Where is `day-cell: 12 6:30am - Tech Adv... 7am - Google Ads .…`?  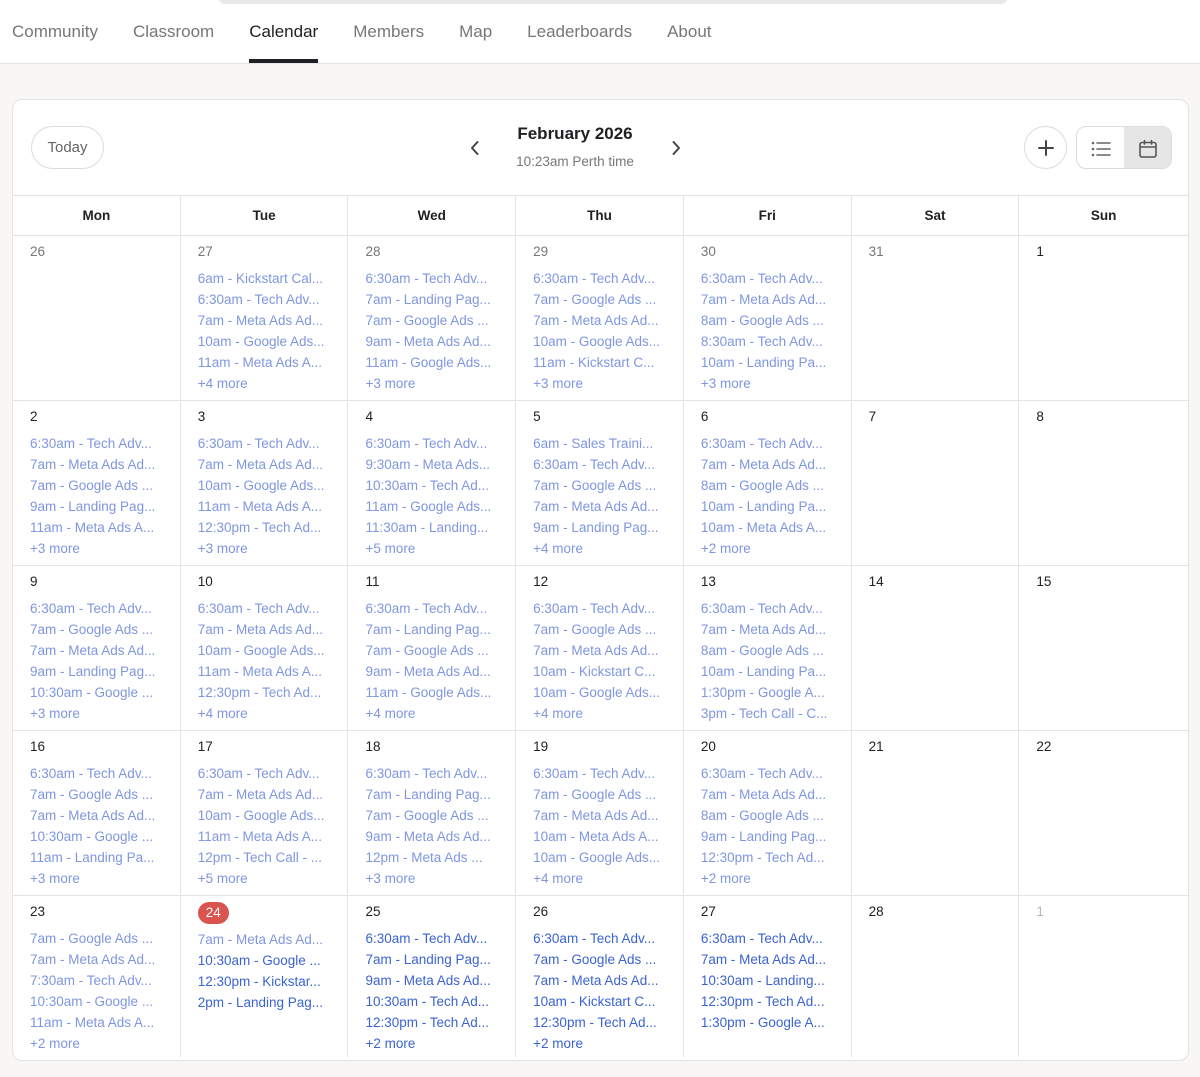
day-cell: 12 6:30am - Tech Adv... 7am - Google Ads .… is located at coordinates (600, 648).